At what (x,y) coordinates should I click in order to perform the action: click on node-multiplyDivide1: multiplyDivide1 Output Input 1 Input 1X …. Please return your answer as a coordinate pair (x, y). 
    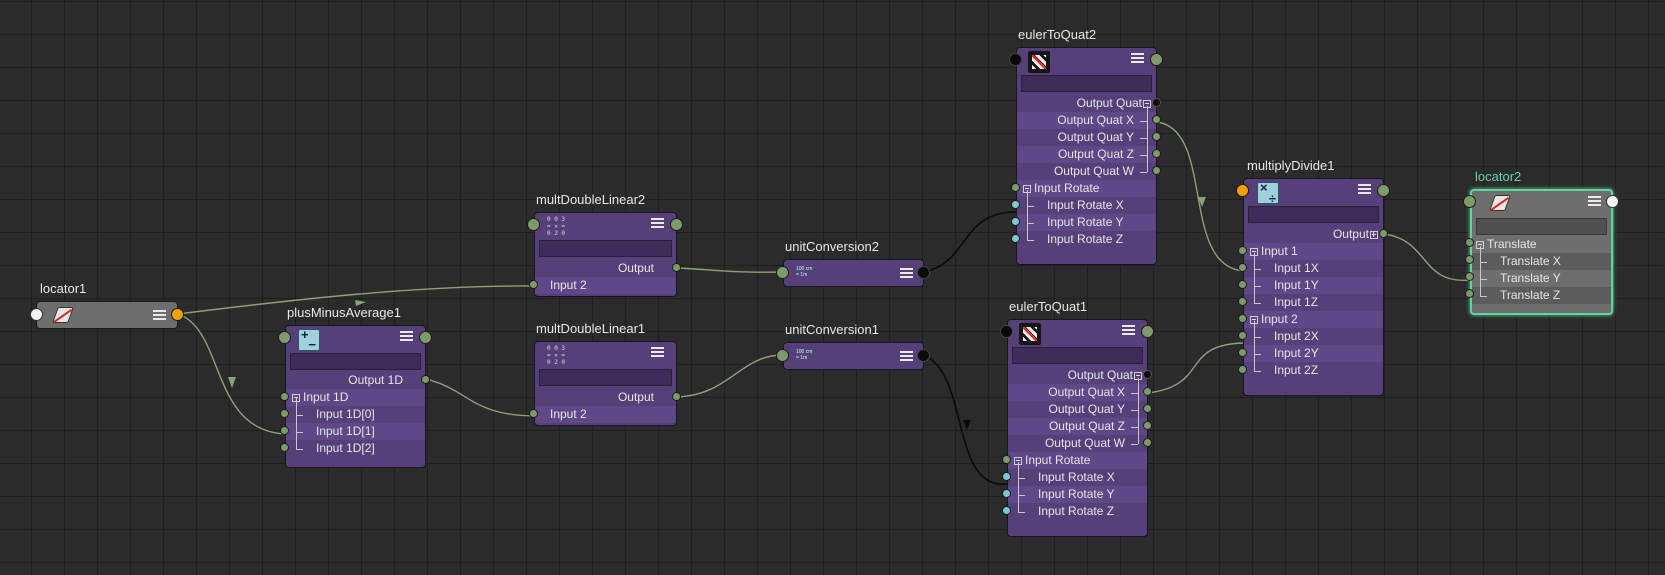
    Looking at the image, I should click on (1313, 277).